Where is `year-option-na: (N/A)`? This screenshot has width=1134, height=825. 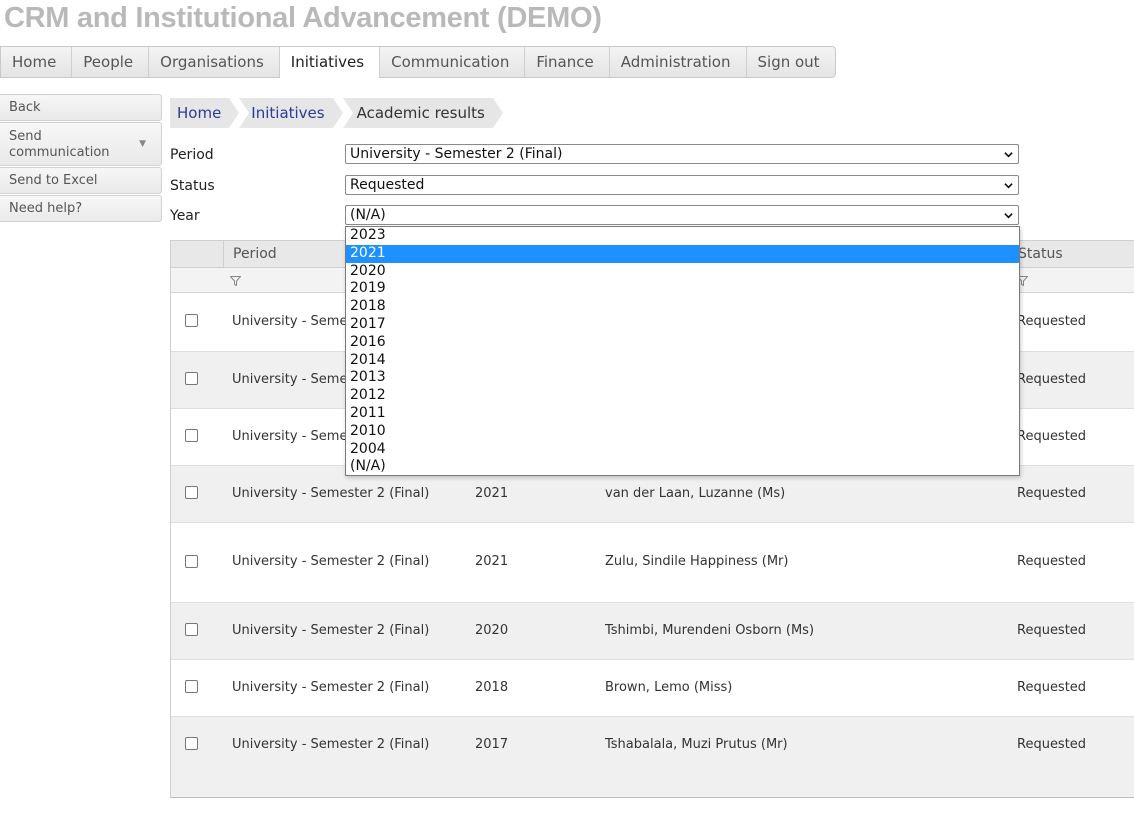
year-option-na: (N/A) is located at coordinates (682, 467).